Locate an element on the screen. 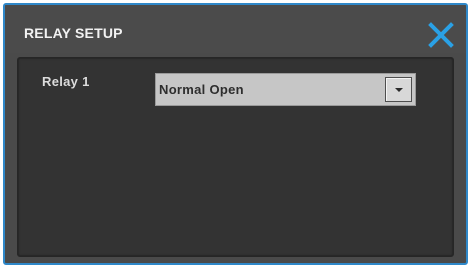  dropdown-button is located at coordinates (398, 89).